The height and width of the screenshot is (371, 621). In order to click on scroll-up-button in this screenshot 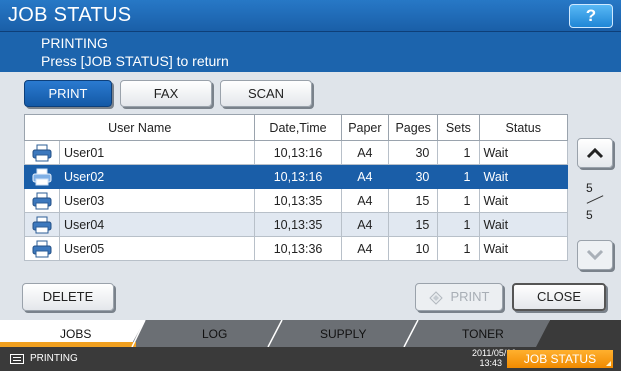, I will do `click(595, 153)`.